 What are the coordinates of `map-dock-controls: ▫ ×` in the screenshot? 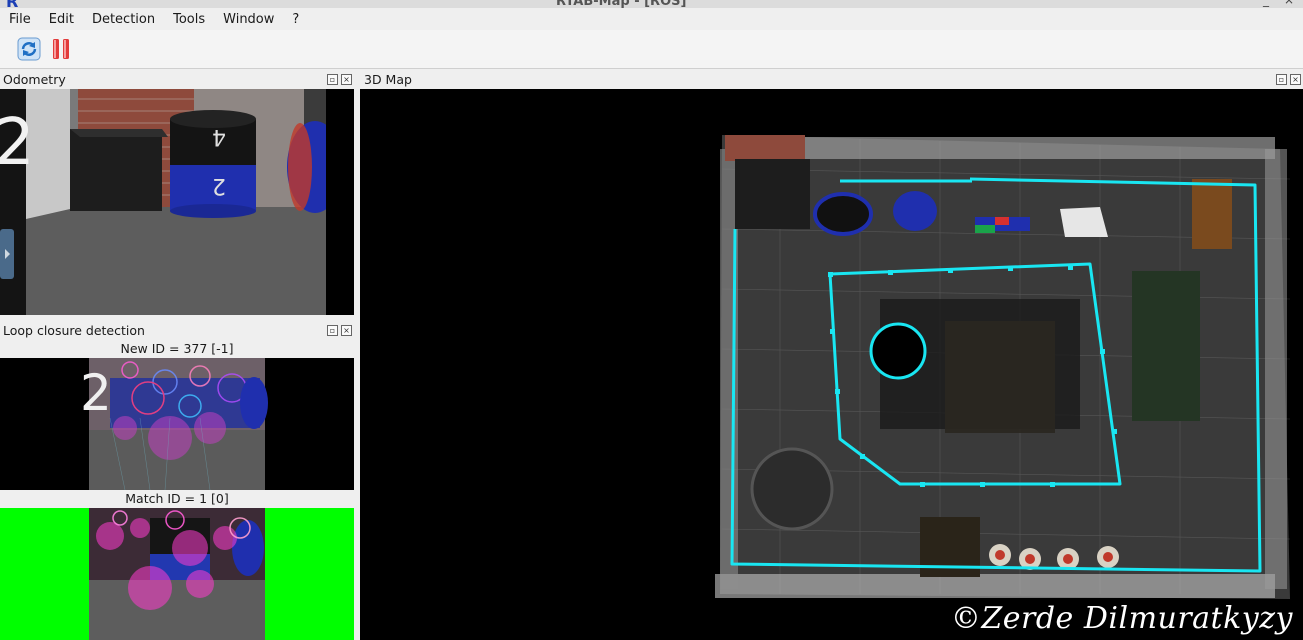 It's located at (1288, 79).